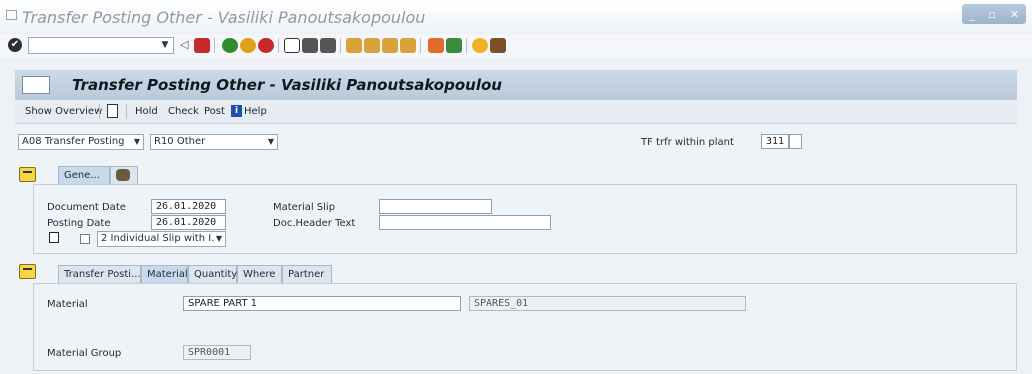 This screenshot has width=1032, height=374. What do you see at coordinates (328, 45) in the screenshot?
I see `find-next-icon` at bounding box center [328, 45].